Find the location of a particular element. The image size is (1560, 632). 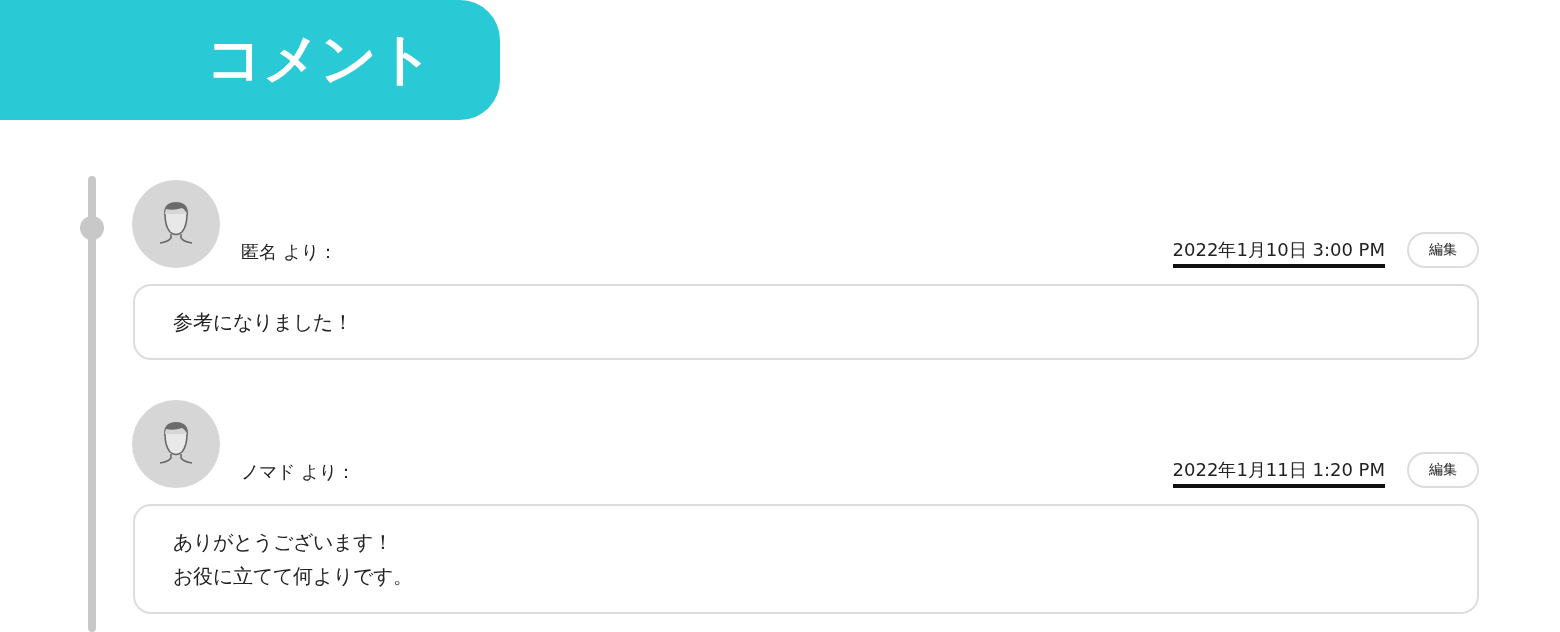

comment-text: お役に立てて何よりです。 is located at coordinates (293, 576).